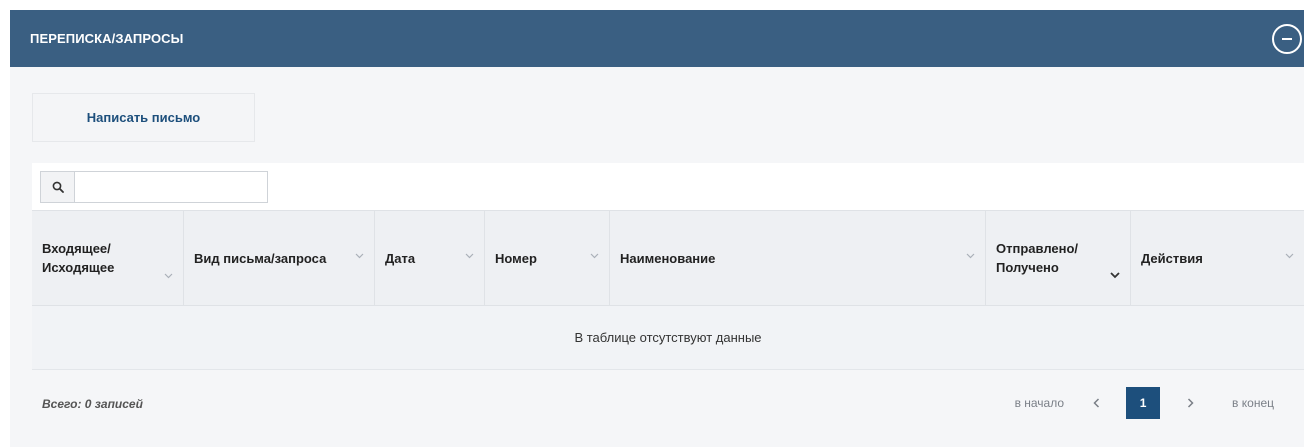  What do you see at coordinates (78, 258) in the screenshot?
I see `column-header-label: Входящее/ Исходящее` at bounding box center [78, 258].